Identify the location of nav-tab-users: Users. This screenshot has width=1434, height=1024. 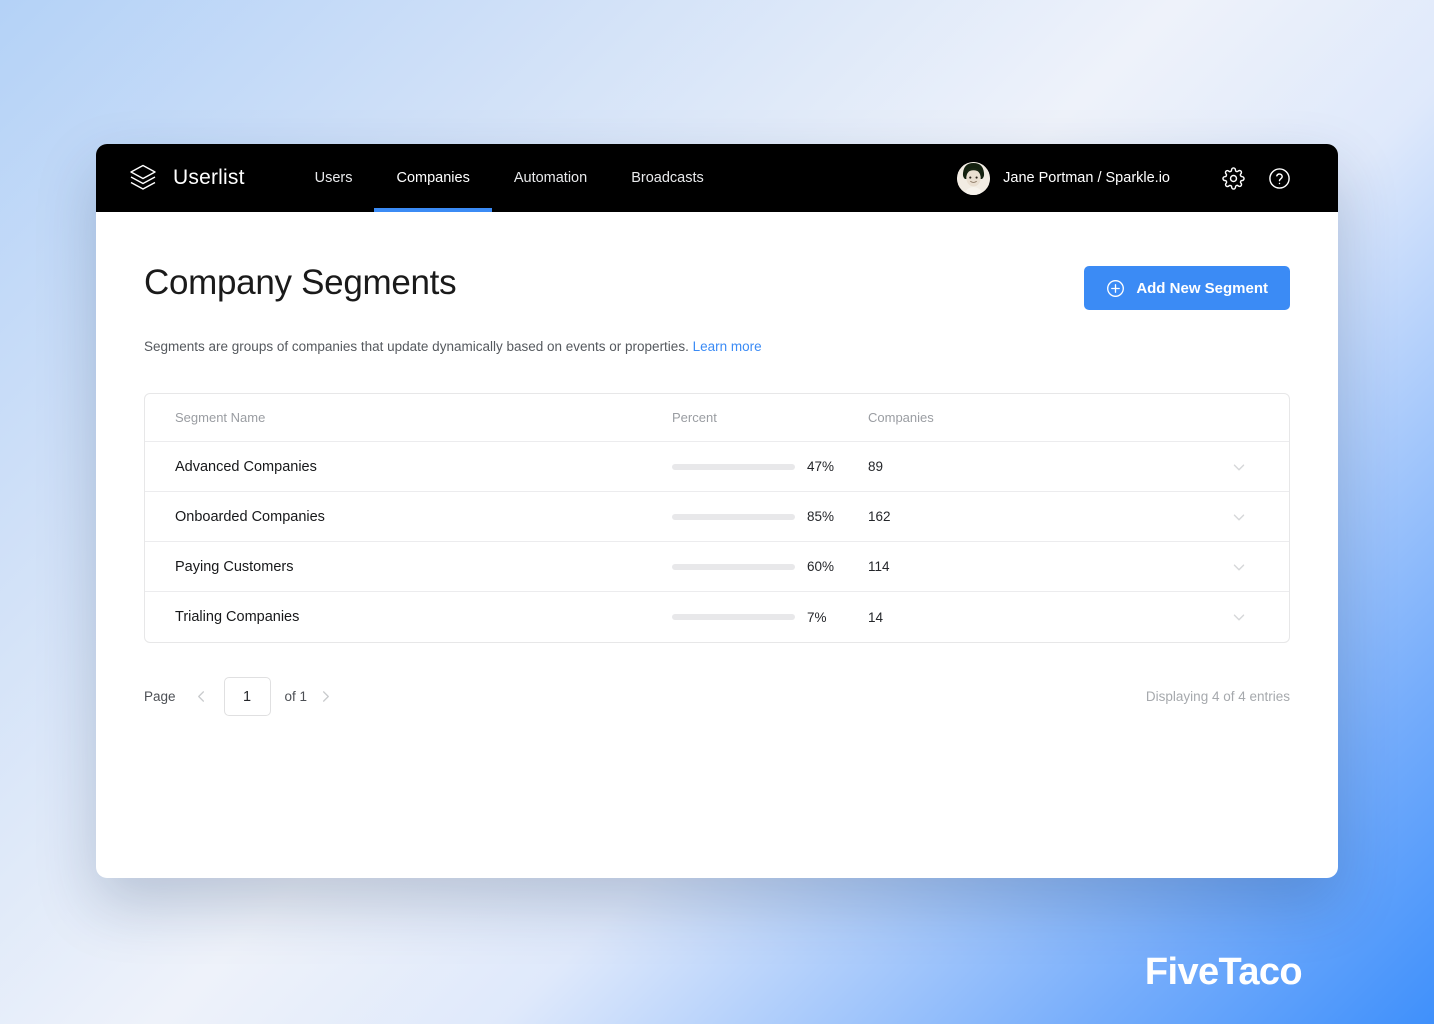
(334, 178).